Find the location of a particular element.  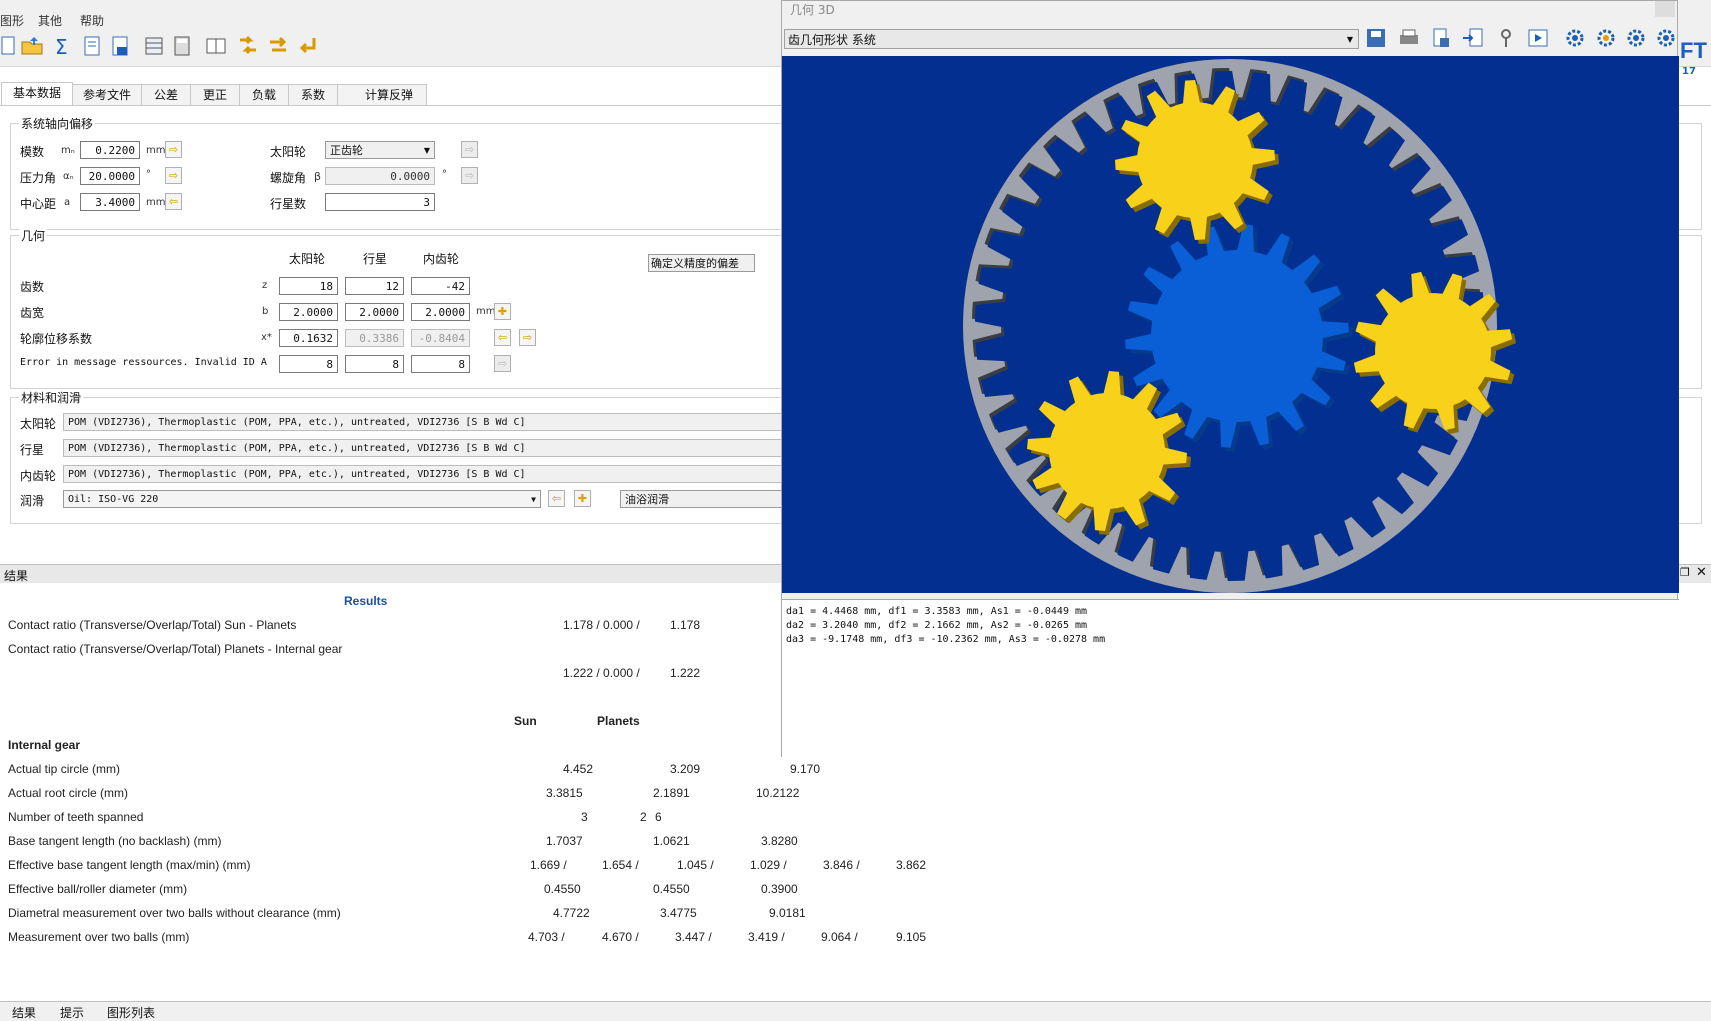

module-label: 模数 is located at coordinates (32, 152).